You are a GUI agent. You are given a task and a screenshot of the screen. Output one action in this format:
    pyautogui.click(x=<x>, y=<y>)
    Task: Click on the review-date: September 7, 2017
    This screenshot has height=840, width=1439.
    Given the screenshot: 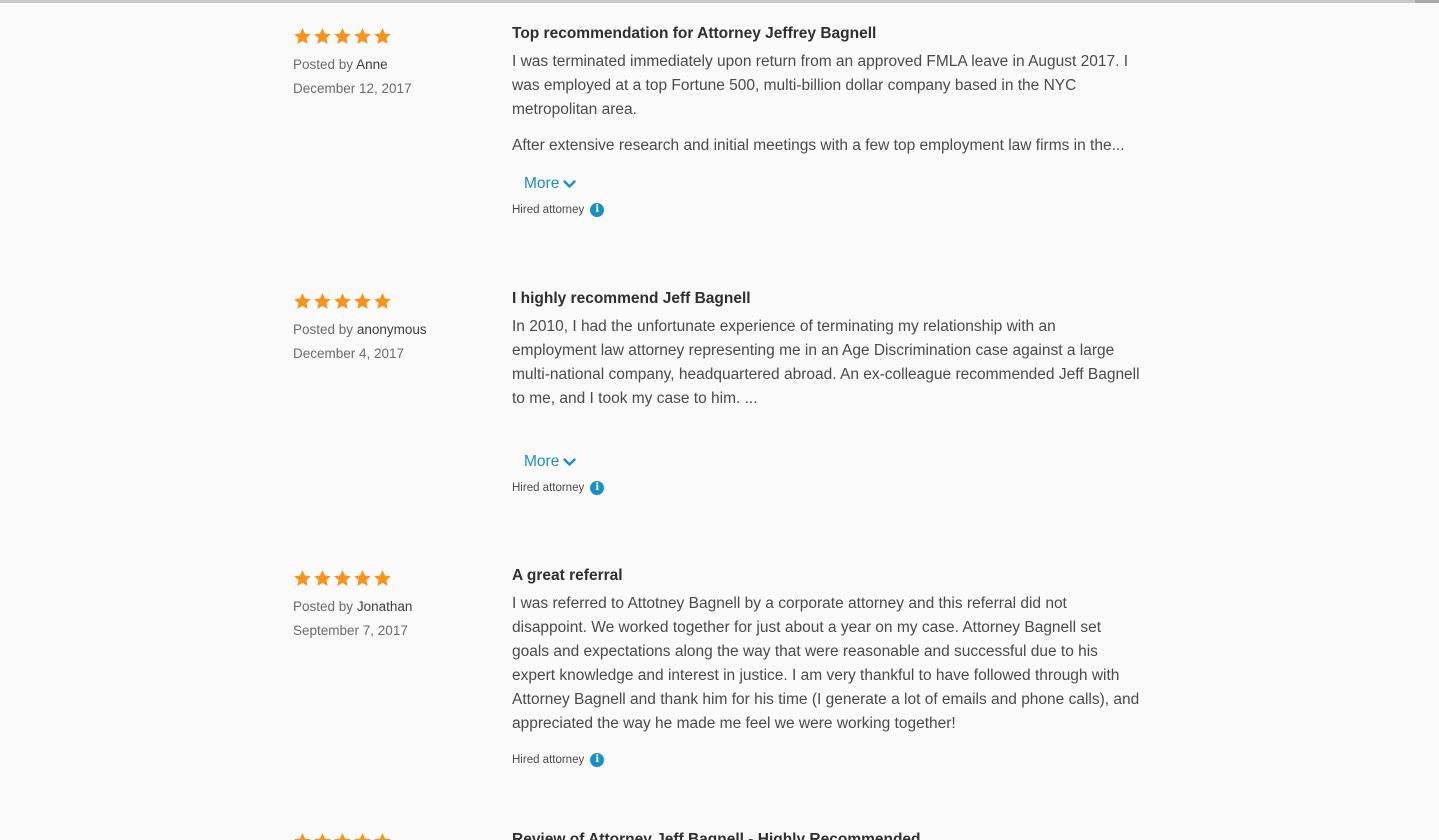 What is the action you would take?
    pyautogui.click(x=350, y=630)
    